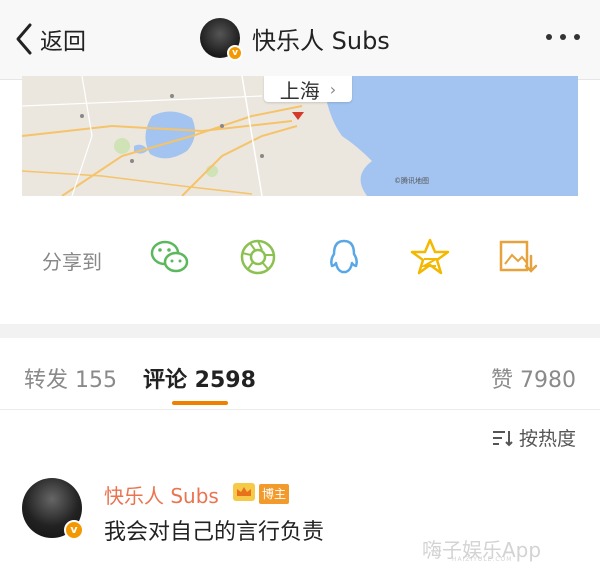 This screenshot has width=600, height=564. I want to click on sort-icon, so click(502, 438).